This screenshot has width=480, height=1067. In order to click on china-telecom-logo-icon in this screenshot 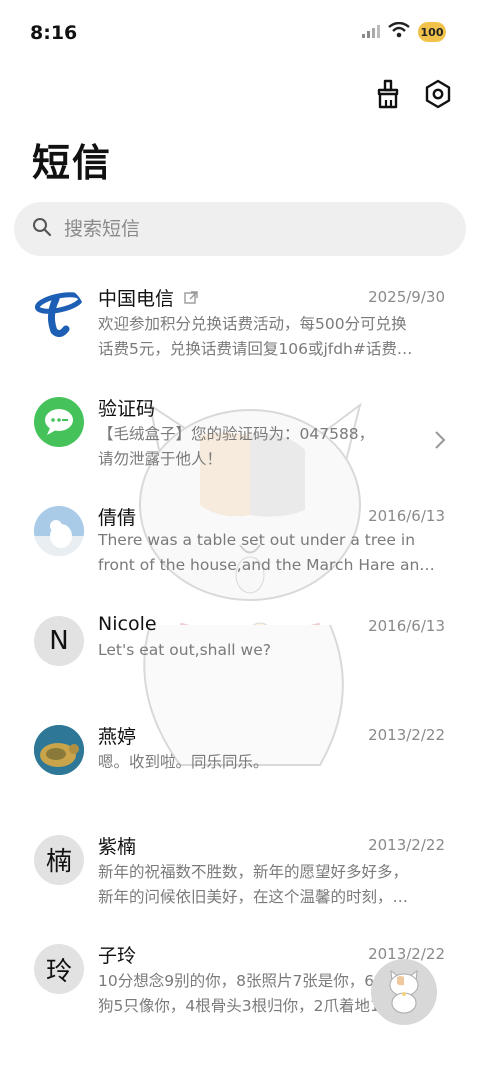, I will do `click(59, 312)`.